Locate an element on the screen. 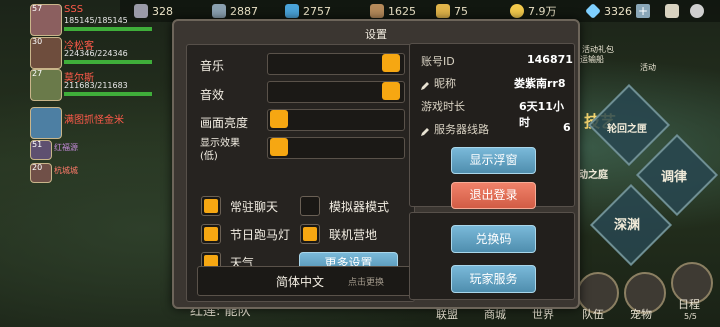 The height and width of the screenshot is (327, 720). team-member: 27 莫尔斯 211683/211683 is located at coordinates (91, 85).